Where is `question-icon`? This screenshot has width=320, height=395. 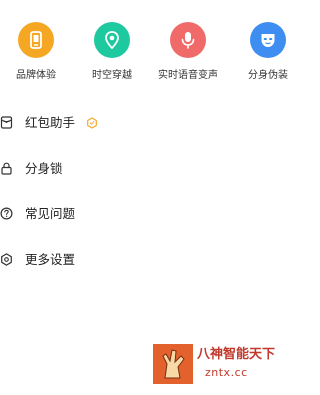
question-icon is located at coordinates (6, 213).